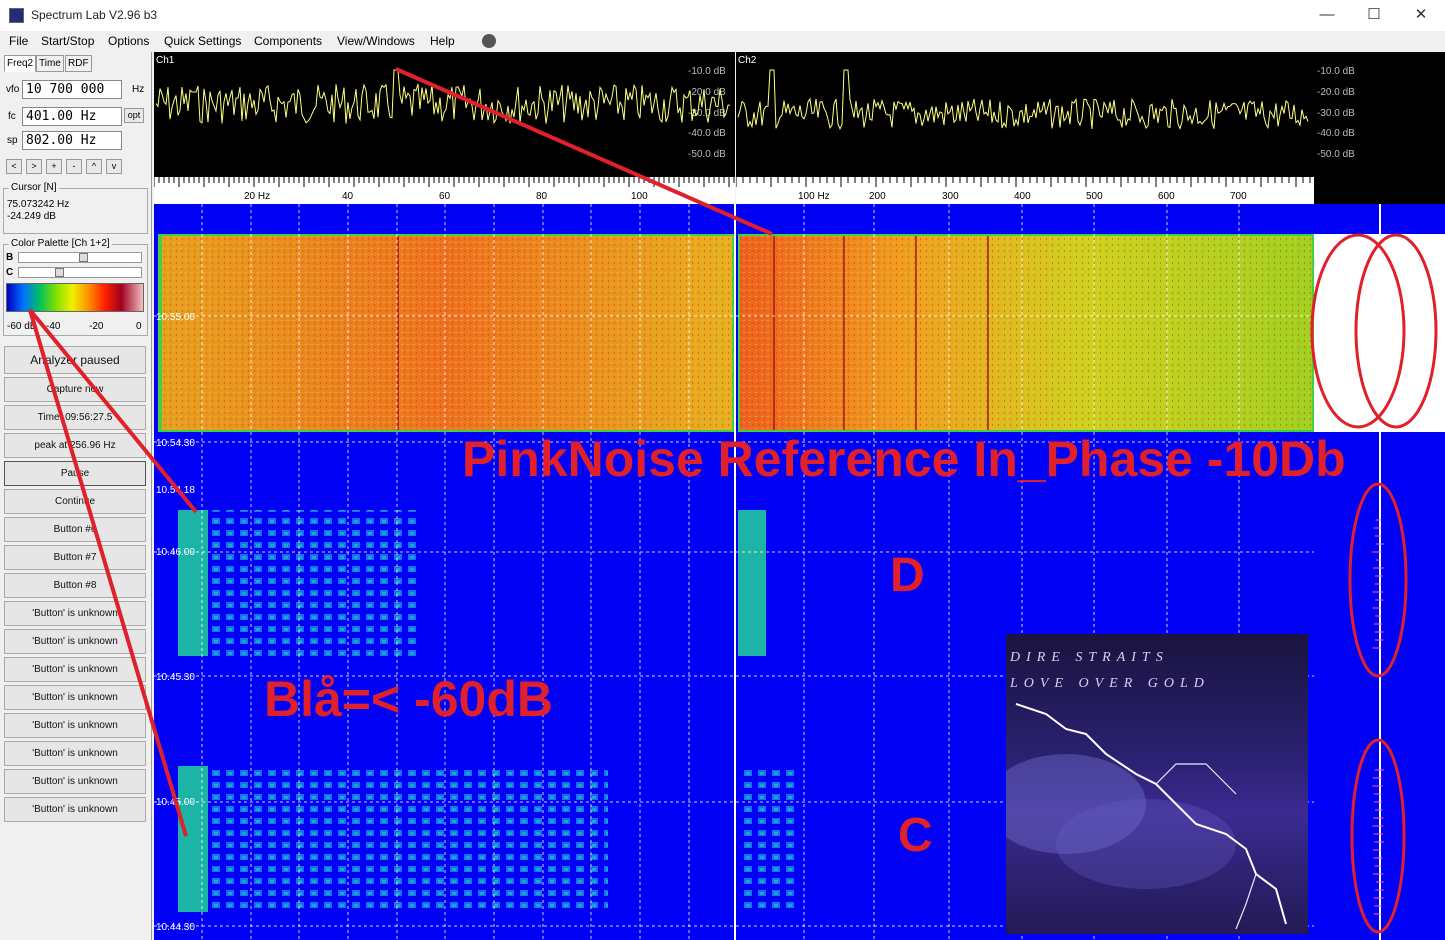 The image size is (1445, 940). I want to click on ch2-tick-700: 700, so click(1238, 196).